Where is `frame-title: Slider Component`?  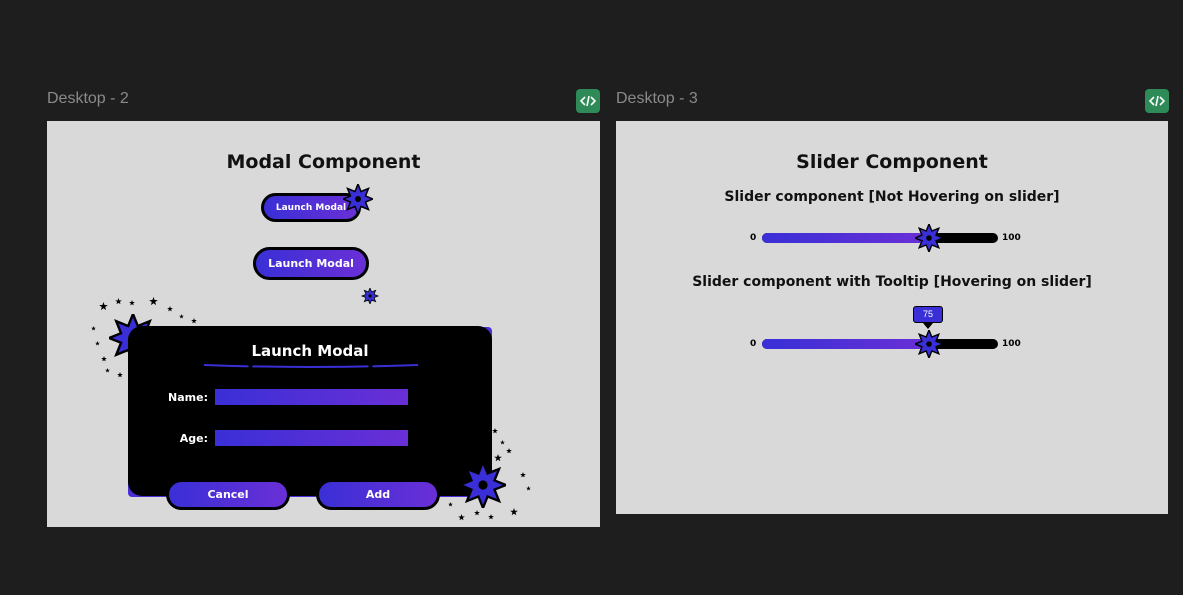
frame-title: Slider Component is located at coordinates (892, 162).